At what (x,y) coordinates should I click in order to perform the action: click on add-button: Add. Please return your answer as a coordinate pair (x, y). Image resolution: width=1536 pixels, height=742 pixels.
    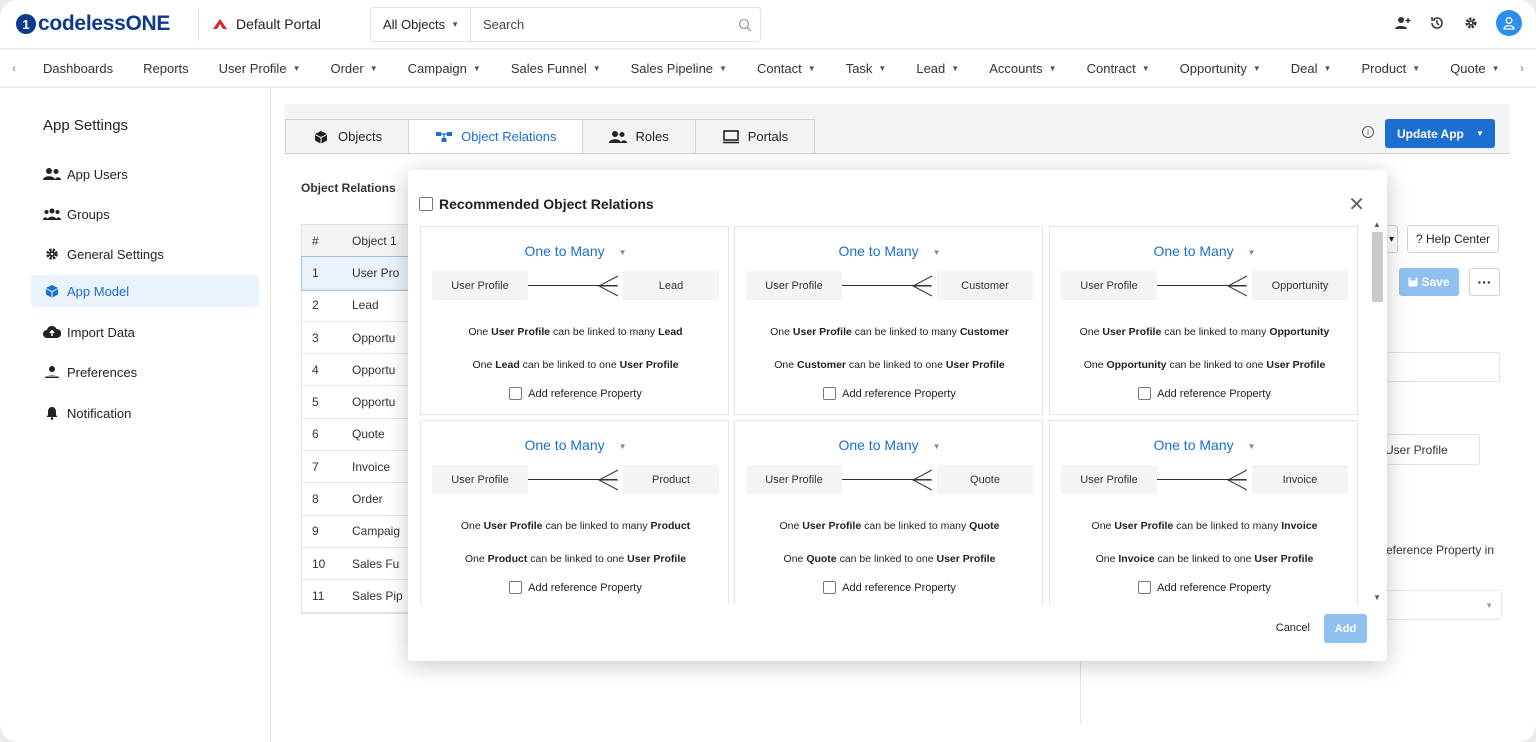
    Looking at the image, I should click on (1345, 628).